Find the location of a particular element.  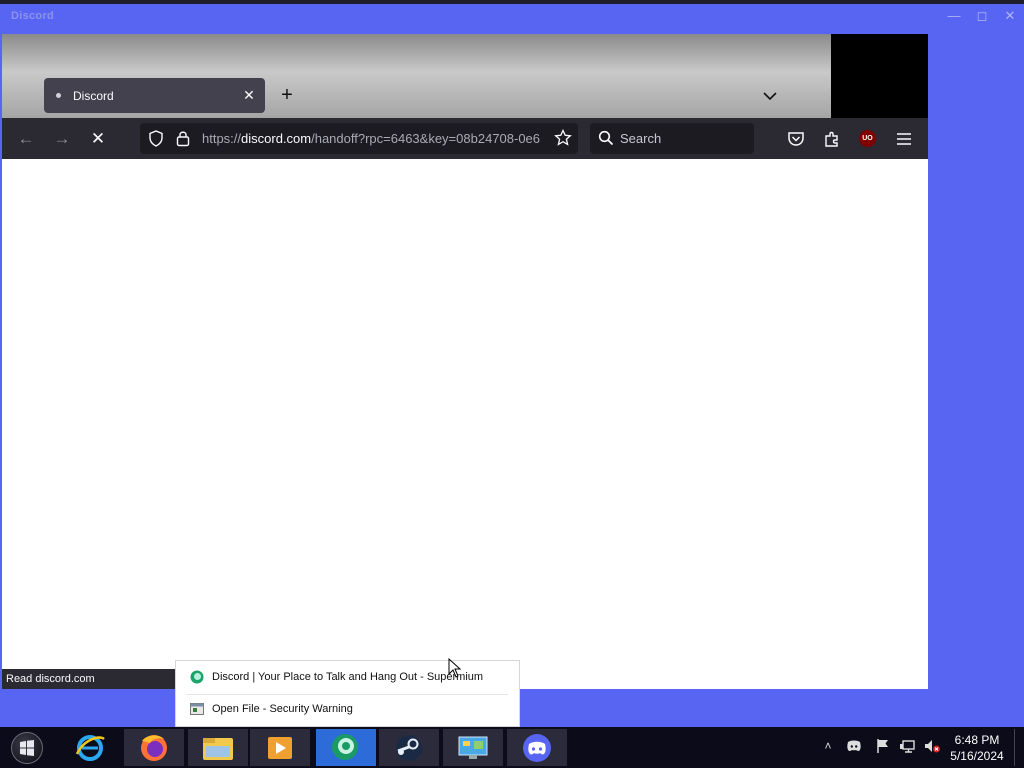

file-explorer-taskbar-icon is located at coordinates (218, 747).